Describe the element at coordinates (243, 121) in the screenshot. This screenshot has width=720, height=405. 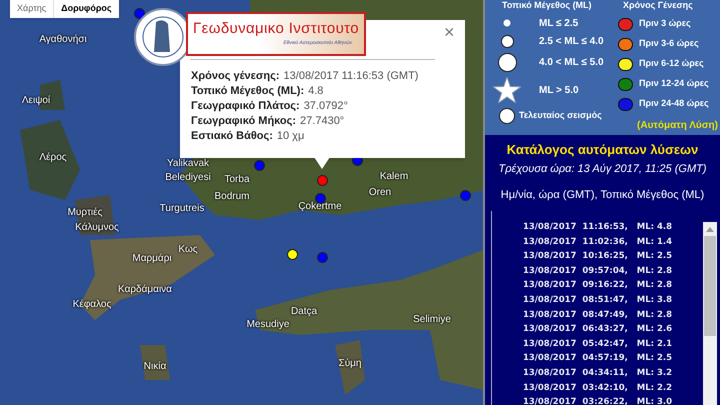
I see `field-label: Γεωγραφικό Μήκος:` at that location.